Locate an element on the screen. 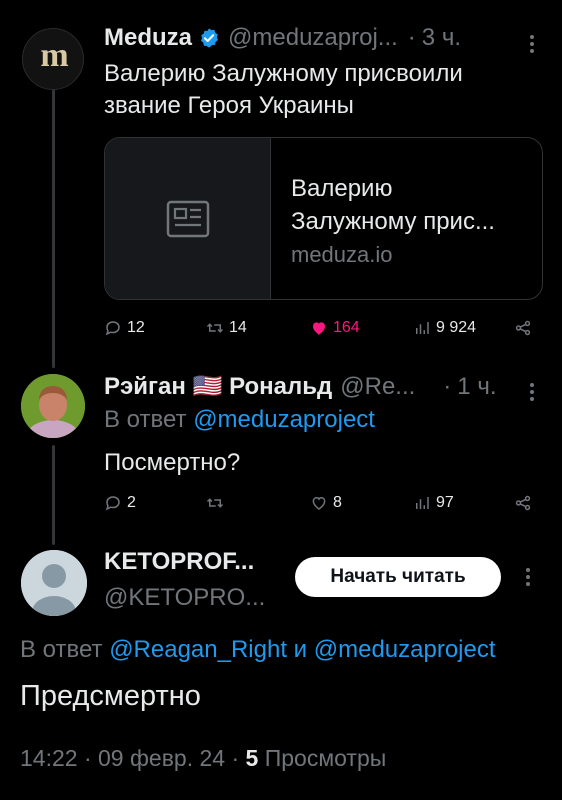 The height and width of the screenshot is (800, 562). display-name: Meduza is located at coordinates (148, 38).